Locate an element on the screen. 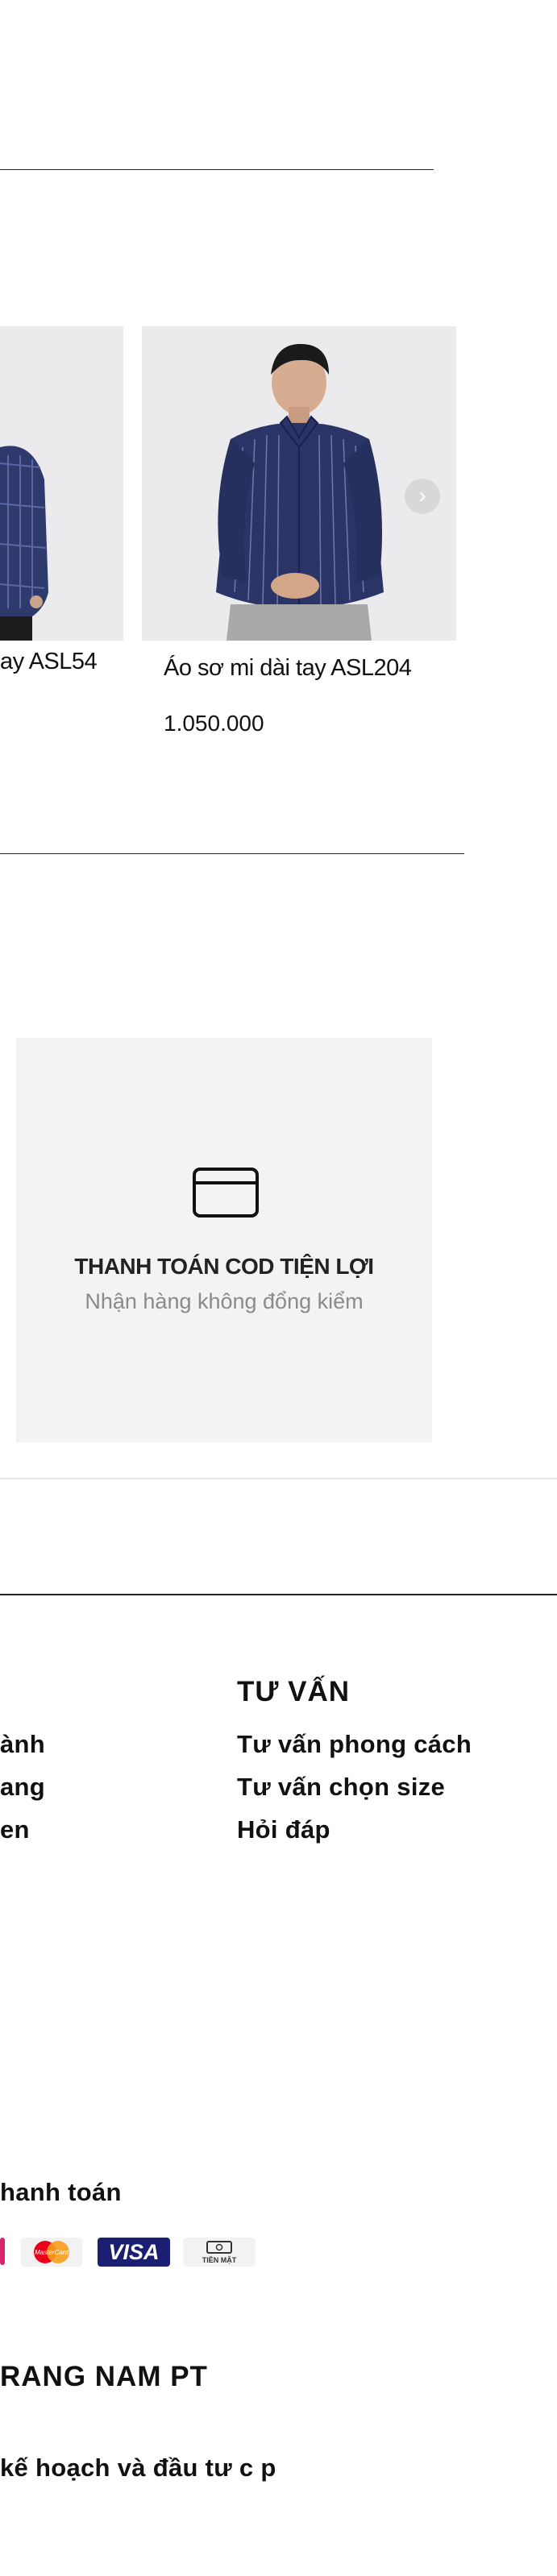 Image resolution: width=557 pixels, height=2576 pixels. footer-company-line: kế hoạch và đầu tư c p is located at coordinates (138, 2468).